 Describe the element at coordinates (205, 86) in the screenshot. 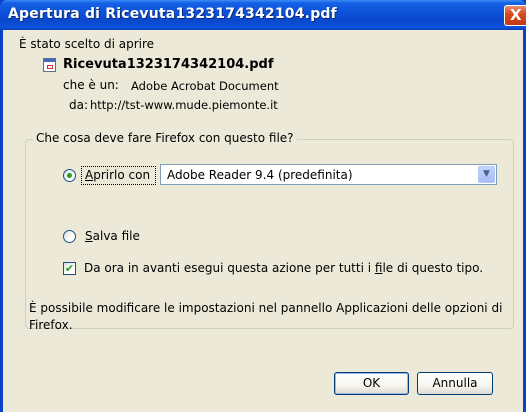

I see `file-type-value: Adobe Acrobat Document` at that location.